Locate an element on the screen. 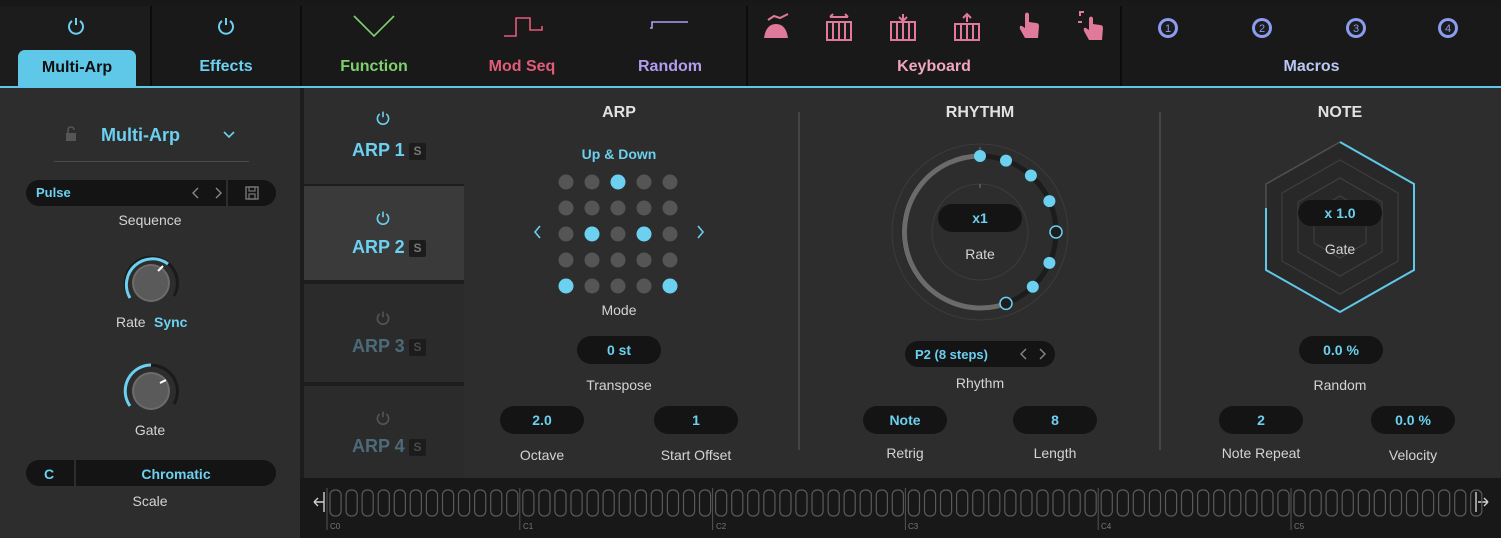 The height and width of the screenshot is (538, 1501). tab-multi-arp: Multi-Arp is located at coordinates (75, 49).